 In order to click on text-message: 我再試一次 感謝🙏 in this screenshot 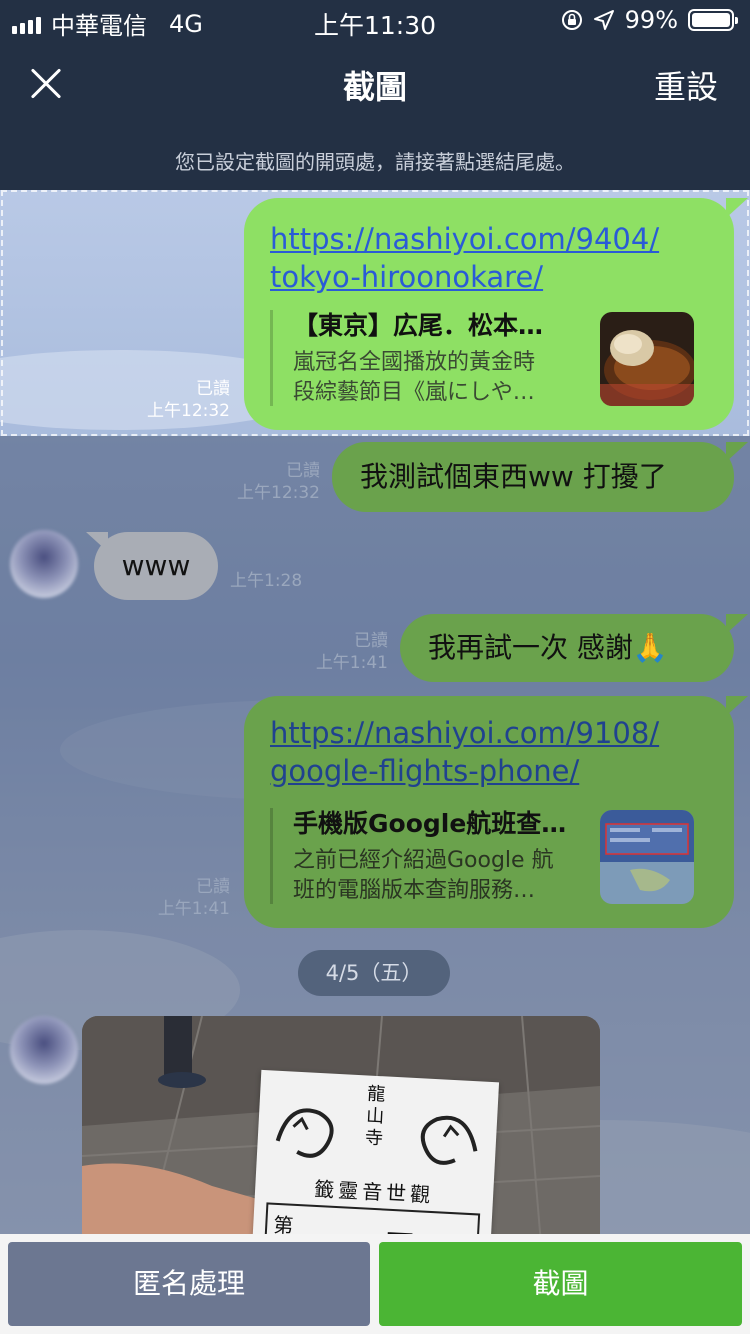, I will do `click(567, 648)`.